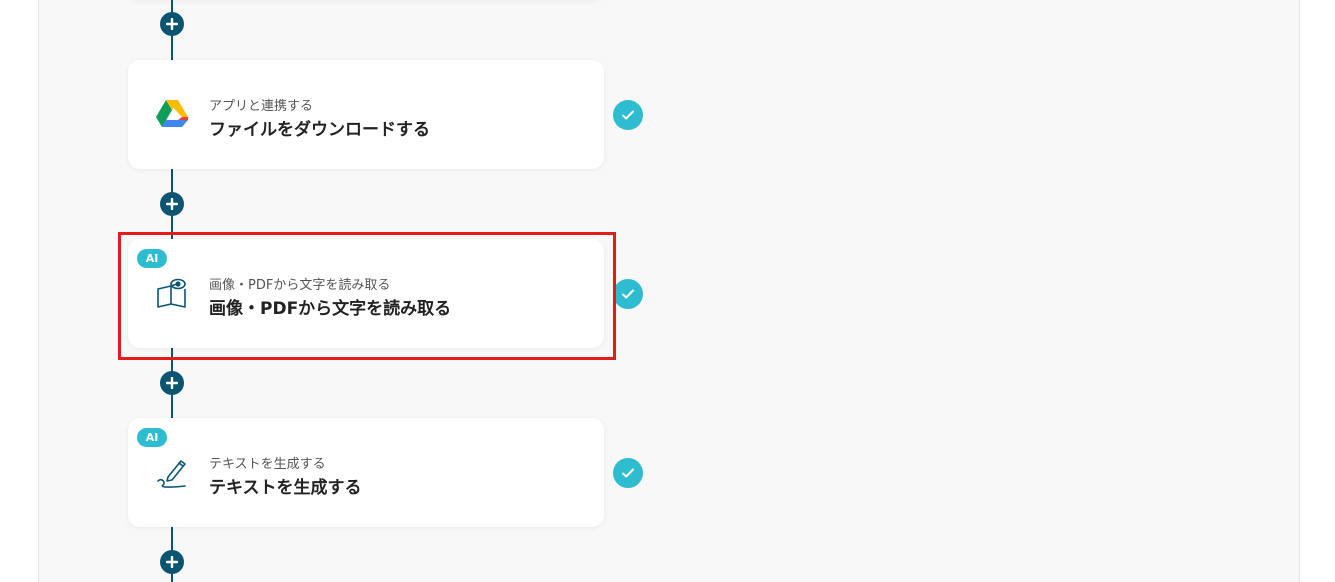  I want to click on step-subtitle: テキストを生成する, so click(267, 464).